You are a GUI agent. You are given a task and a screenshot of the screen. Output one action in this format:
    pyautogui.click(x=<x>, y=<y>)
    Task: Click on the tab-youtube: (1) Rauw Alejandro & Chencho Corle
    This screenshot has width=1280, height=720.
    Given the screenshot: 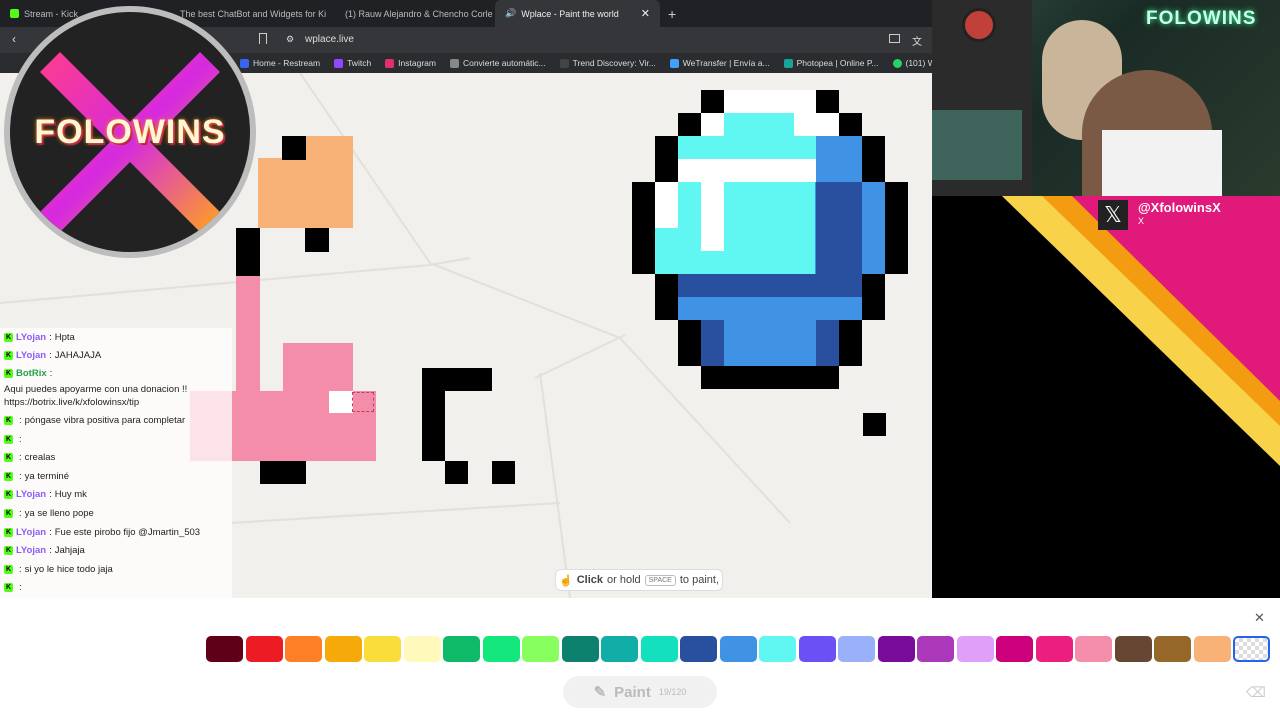 What is the action you would take?
    pyautogui.click(x=412, y=13)
    